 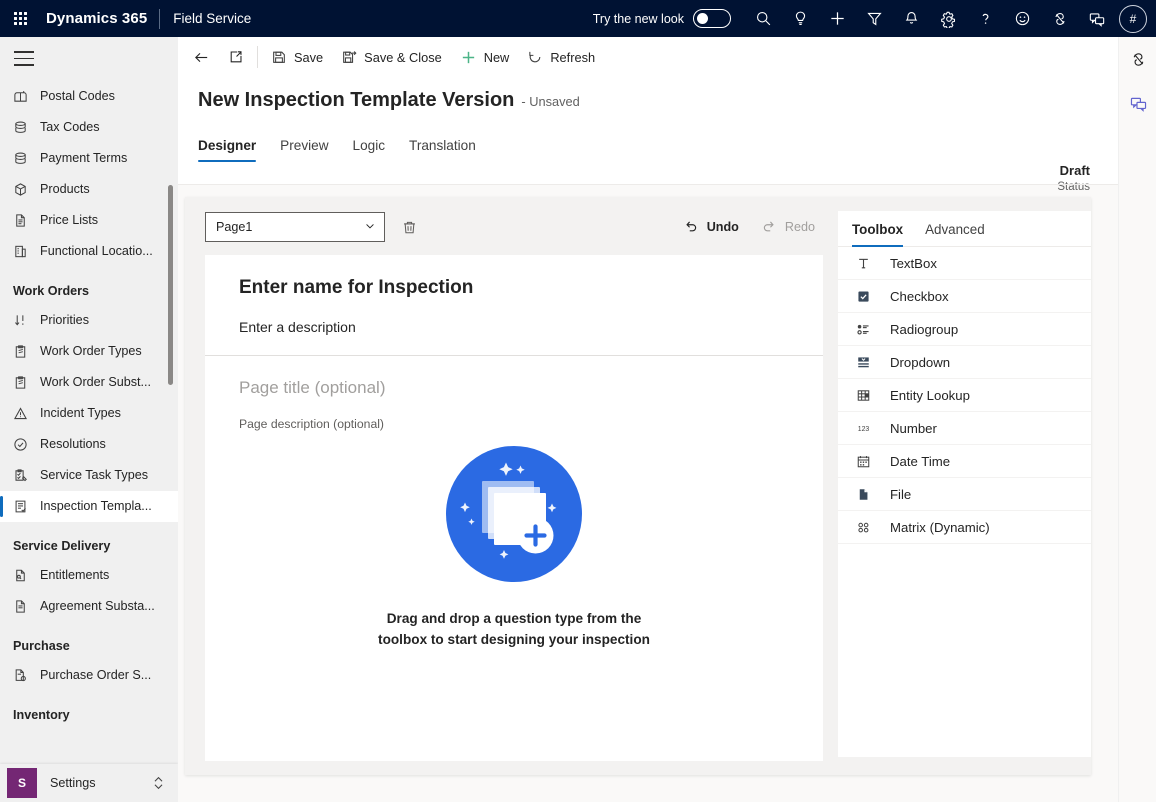 What do you see at coordinates (89, 59) in the screenshot?
I see `hamburger-icon` at bounding box center [89, 59].